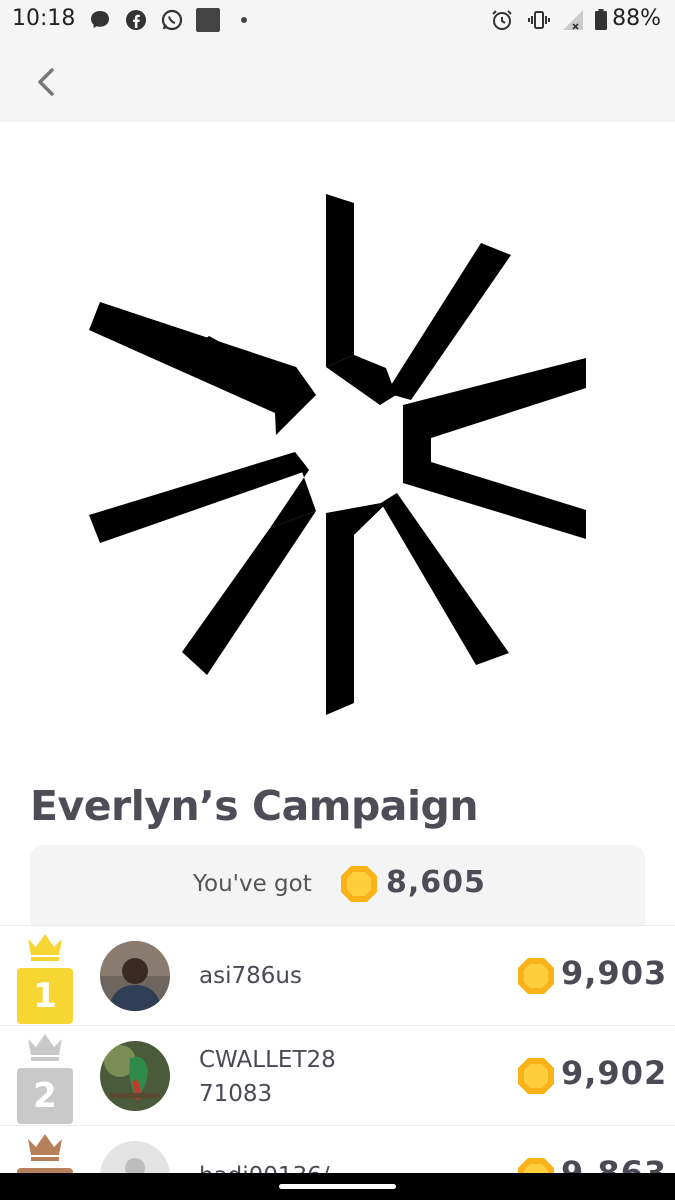 The width and height of the screenshot is (675, 1200). What do you see at coordinates (45, 1096) in the screenshot?
I see `rank-badge: 2` at bounding box center [45, 1096].